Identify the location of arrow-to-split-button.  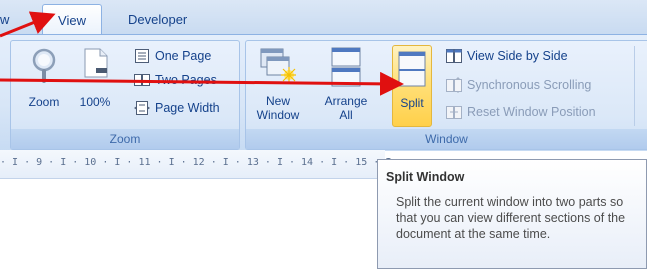
(202, 83).